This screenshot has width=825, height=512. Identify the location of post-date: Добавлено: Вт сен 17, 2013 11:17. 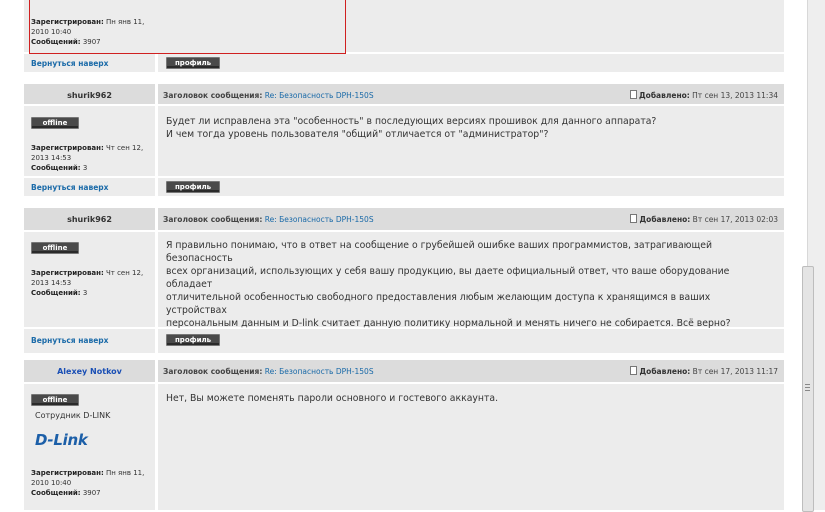
(704, 371).